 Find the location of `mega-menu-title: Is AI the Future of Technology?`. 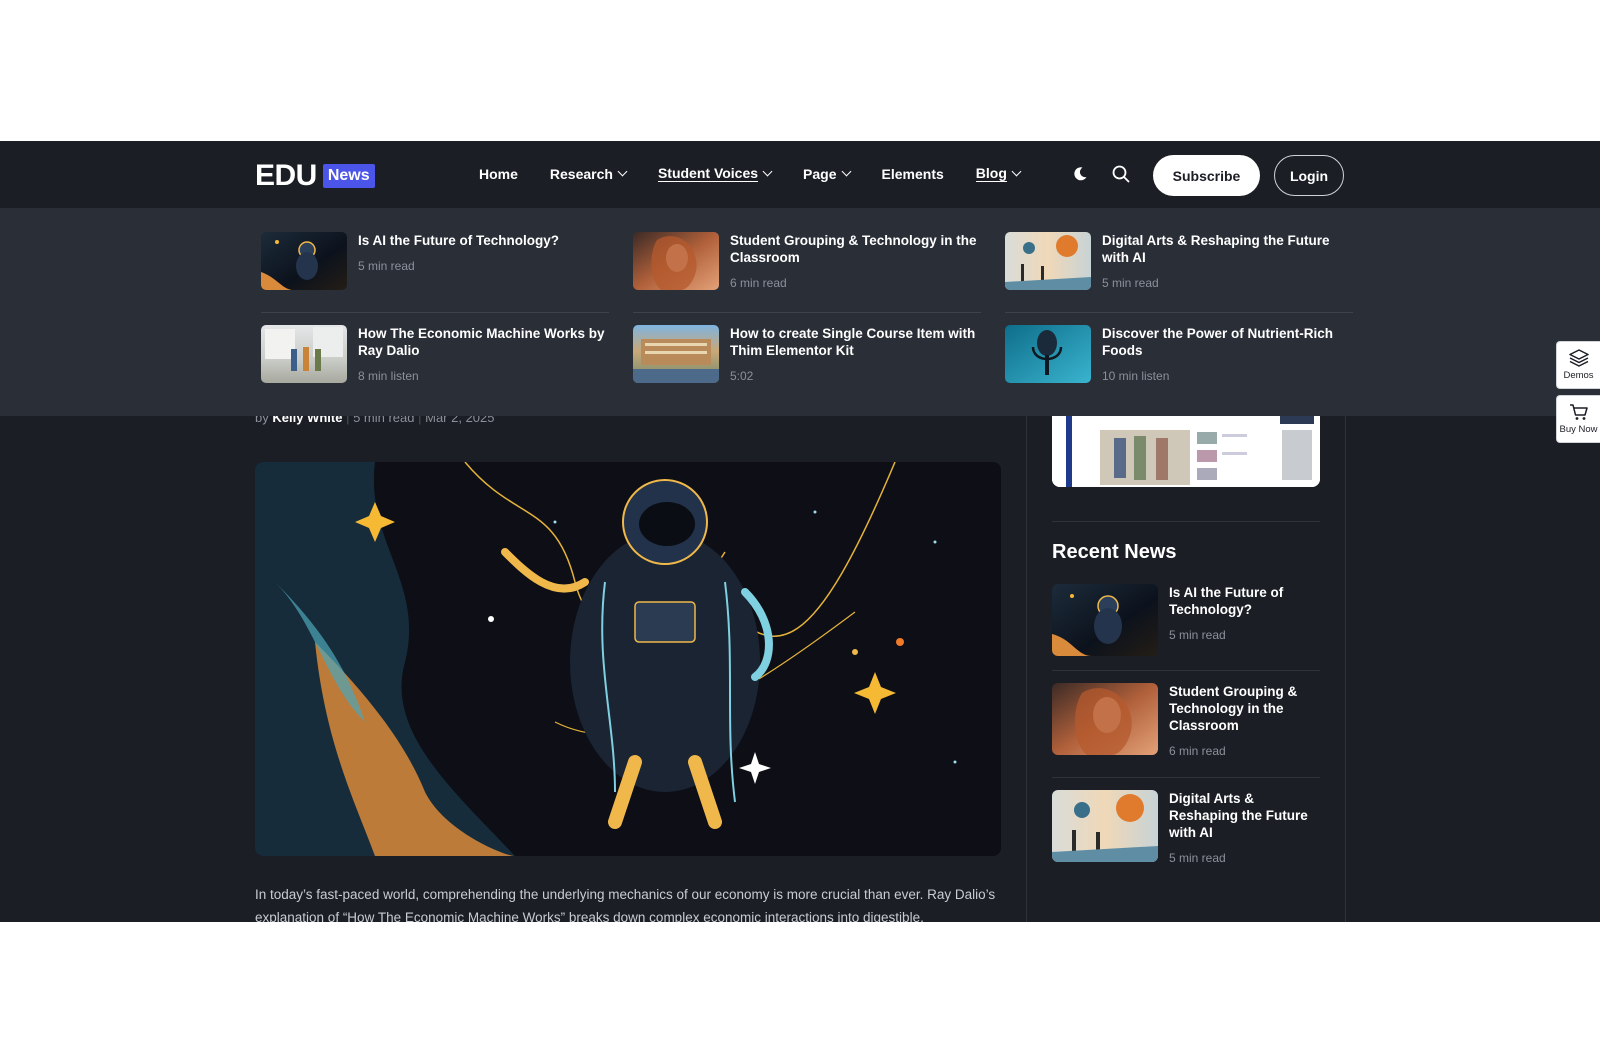

mega-menu-title: Is AI the Future of Technology? is located at coordinates (458, 240).